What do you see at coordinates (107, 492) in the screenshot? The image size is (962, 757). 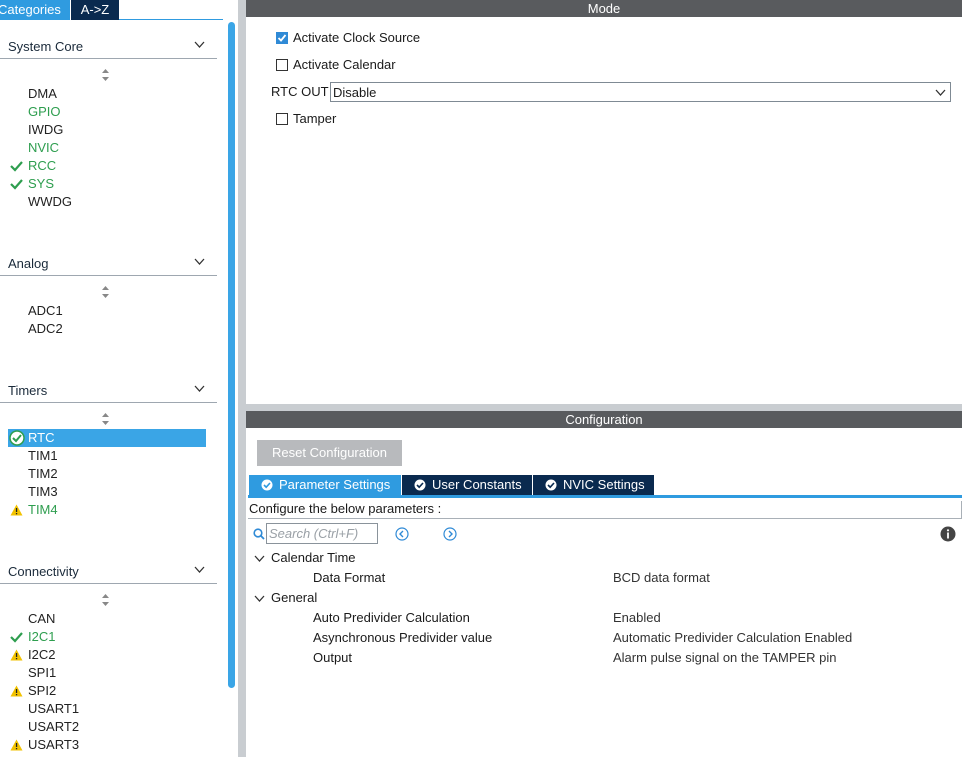 I see `list-item-tim3: TIM3` at bounding box center [107, 492].